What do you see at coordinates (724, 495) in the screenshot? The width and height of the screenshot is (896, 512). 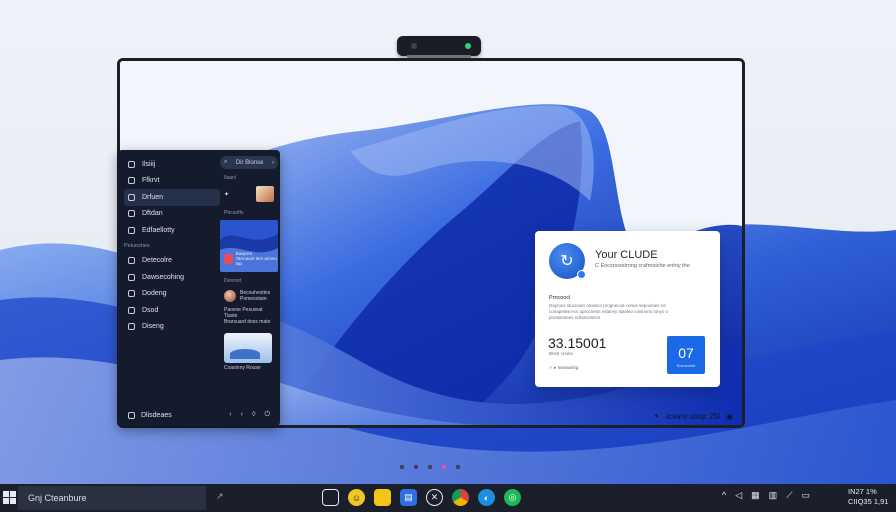 I see `chevron-up-icon: ^` at bounding box center [724, 495].